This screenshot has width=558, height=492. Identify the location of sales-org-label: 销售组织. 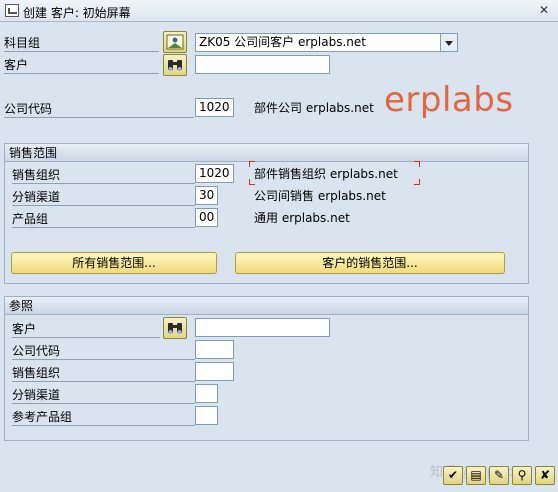
(103, 175).